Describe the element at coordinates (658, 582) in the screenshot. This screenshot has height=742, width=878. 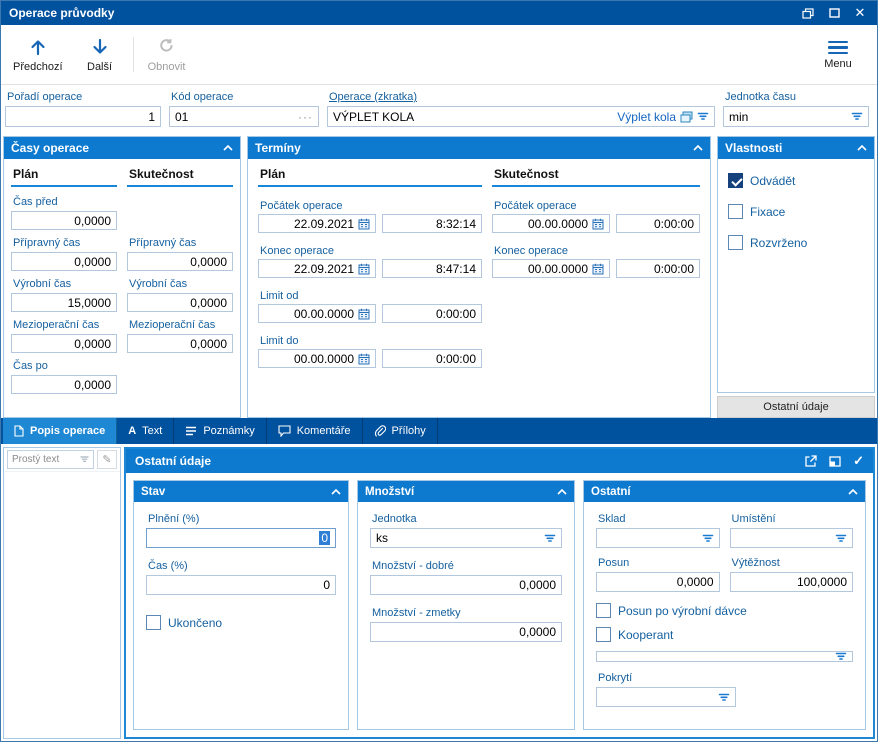
I see `posun-input` at that location.